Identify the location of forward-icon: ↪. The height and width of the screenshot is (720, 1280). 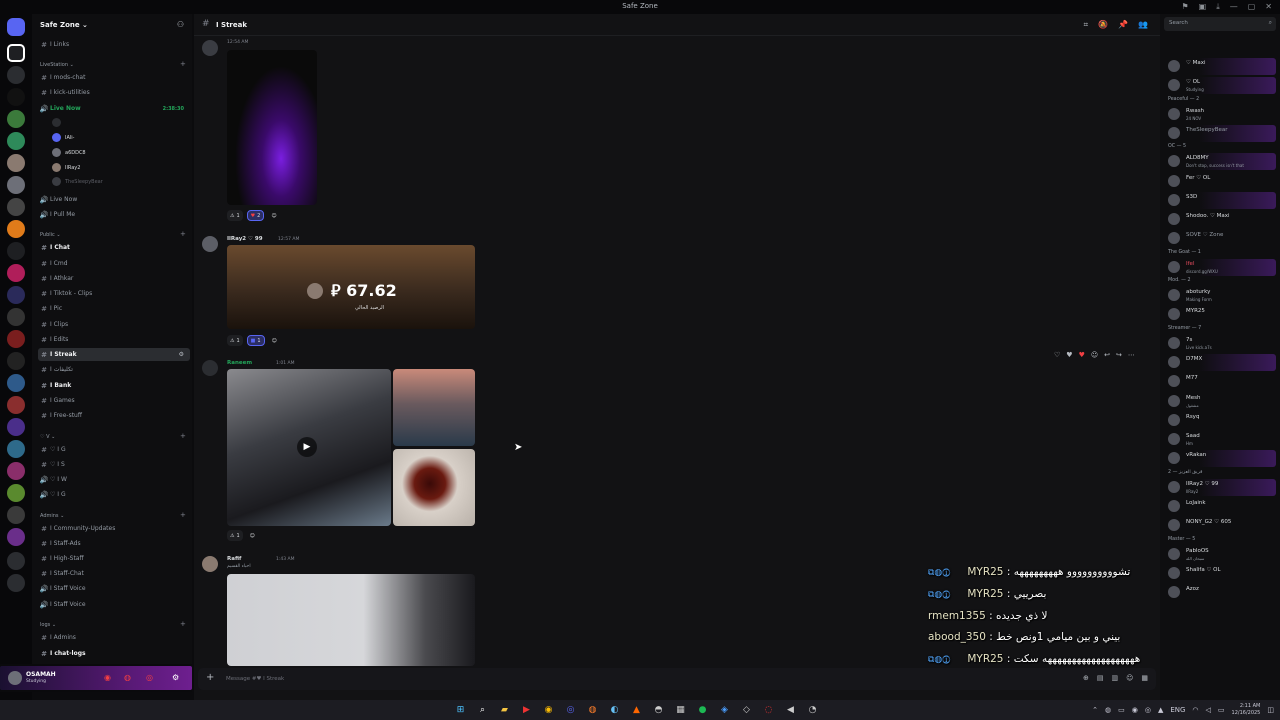
(1119, 355).